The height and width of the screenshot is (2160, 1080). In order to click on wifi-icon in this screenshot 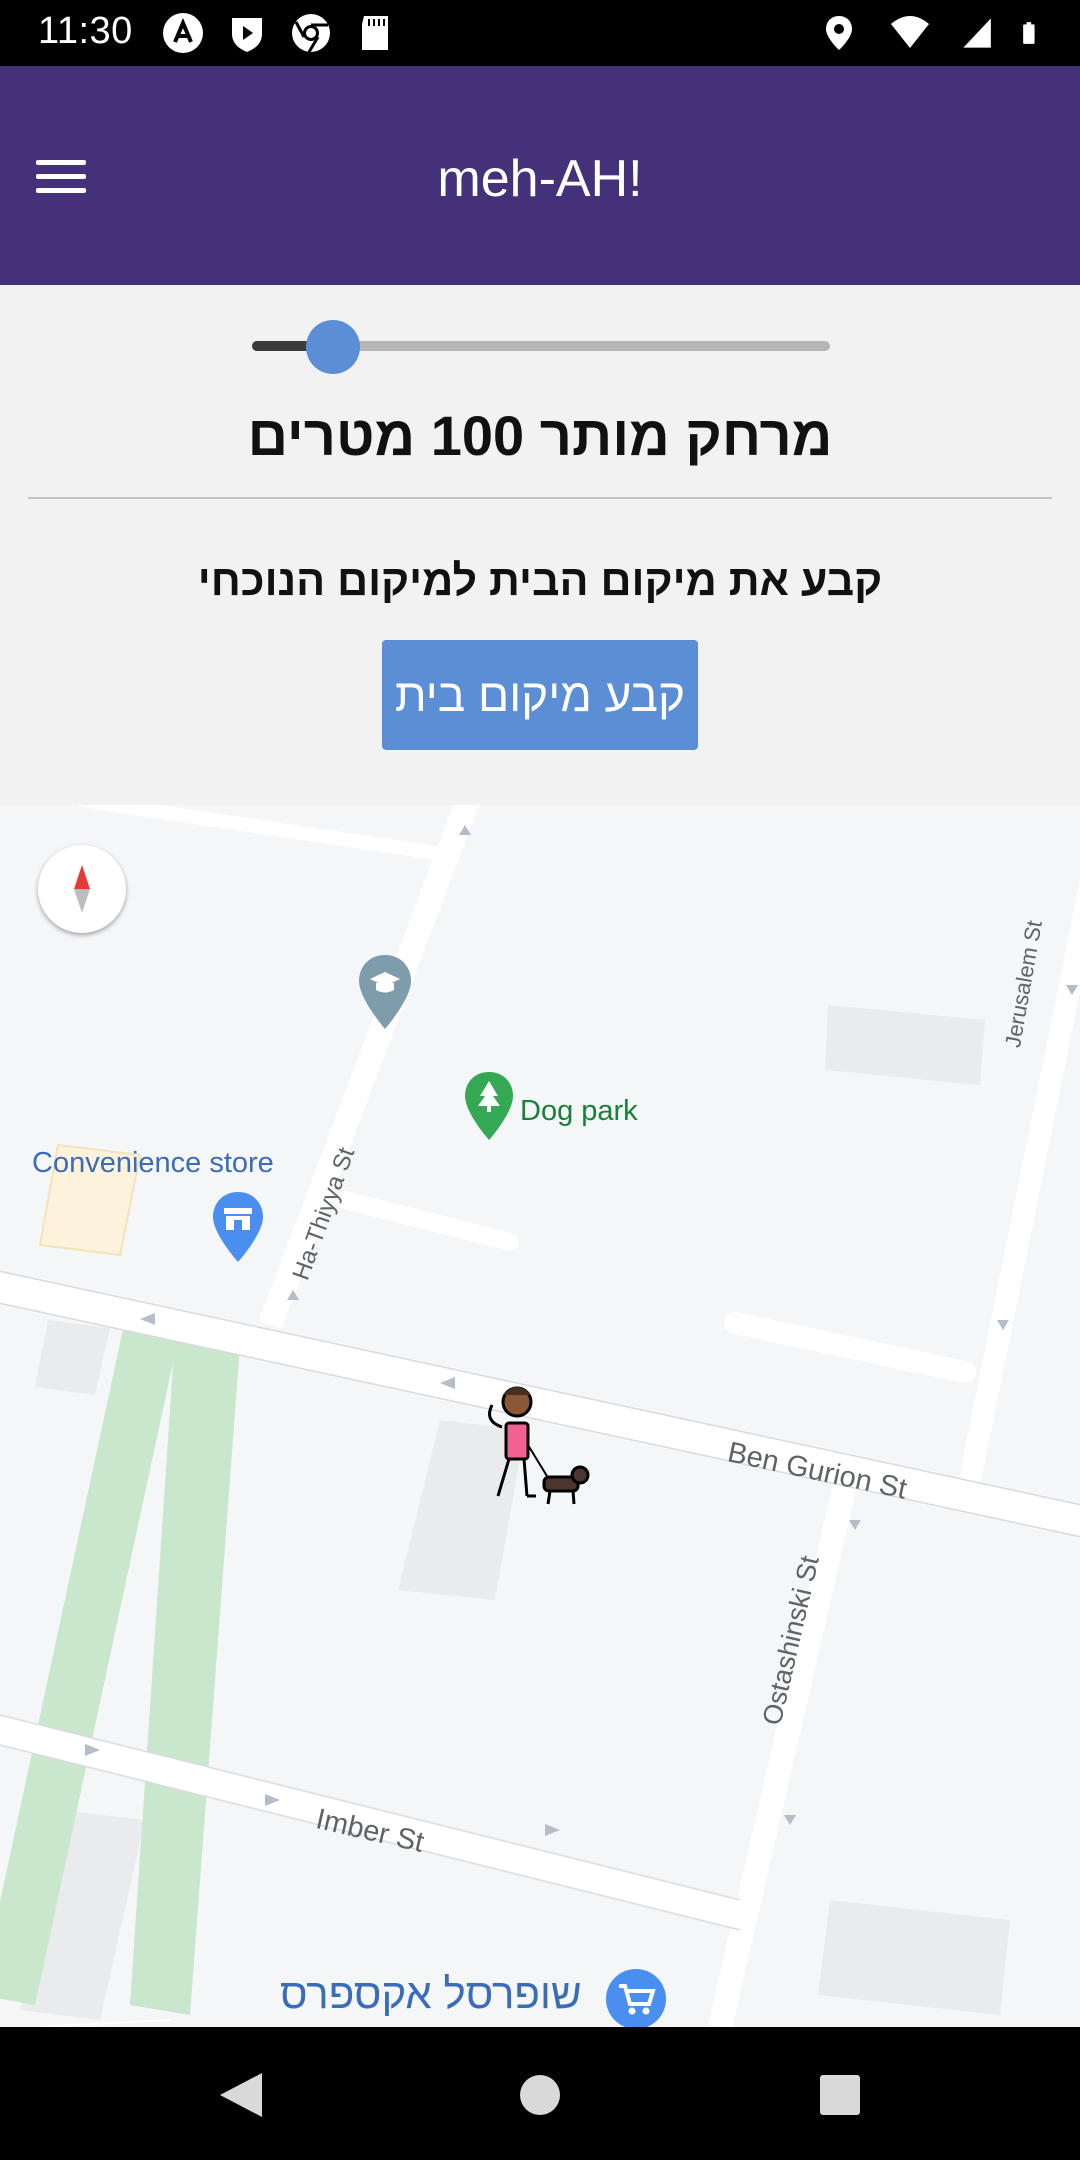, I will do `click(910, 32)`.